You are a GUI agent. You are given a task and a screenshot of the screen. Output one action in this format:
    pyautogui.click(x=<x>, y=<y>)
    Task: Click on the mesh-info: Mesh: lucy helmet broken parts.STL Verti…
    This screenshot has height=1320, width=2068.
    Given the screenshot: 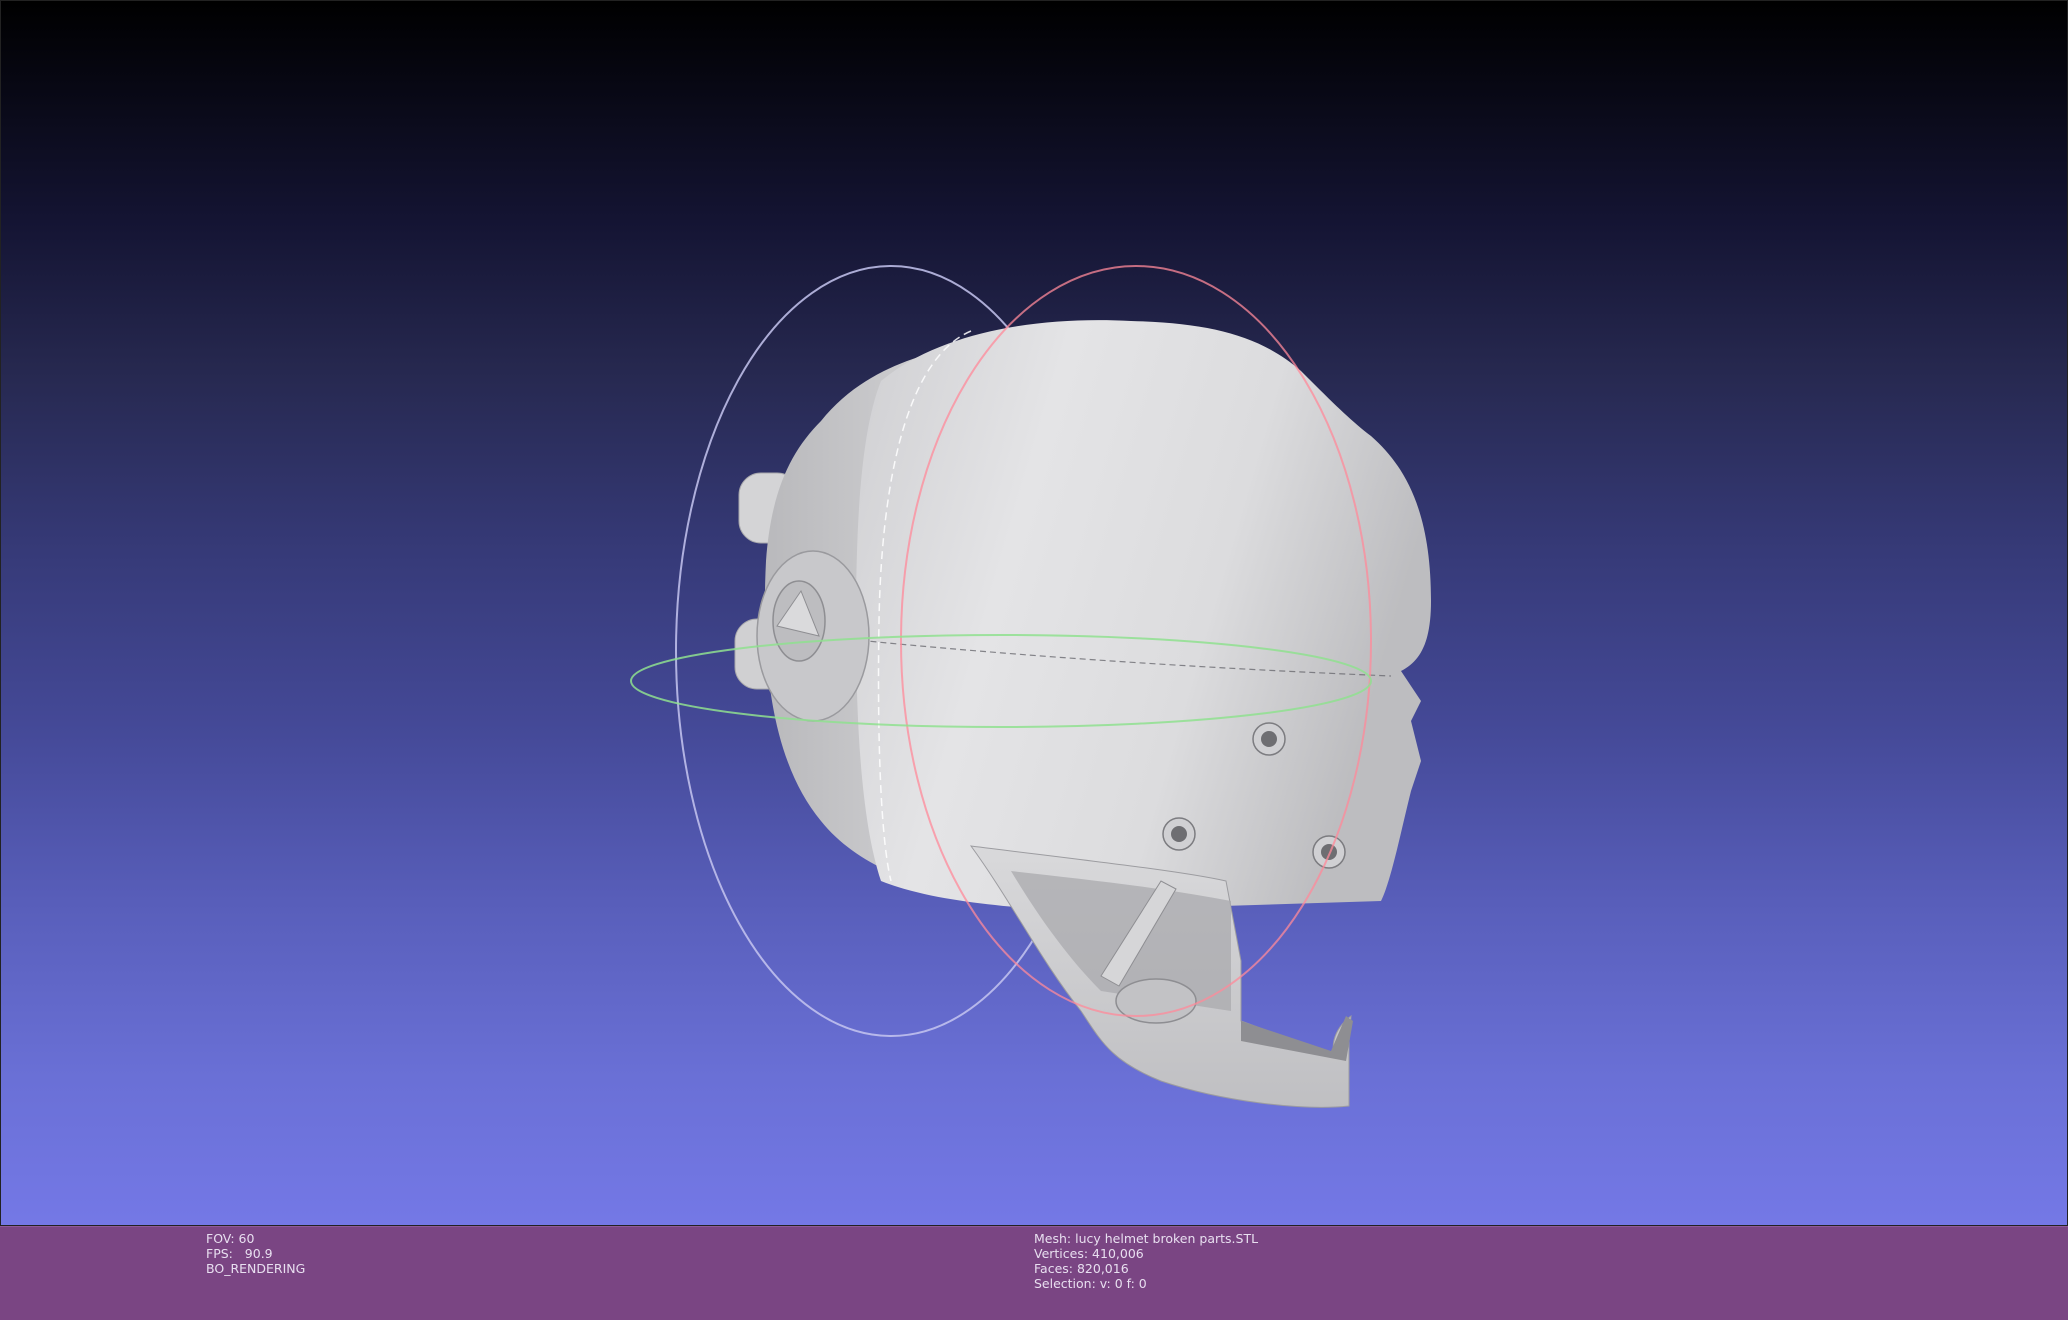 What is the action you would take?
    pyautogui.click(x=1146, y=1261)
    